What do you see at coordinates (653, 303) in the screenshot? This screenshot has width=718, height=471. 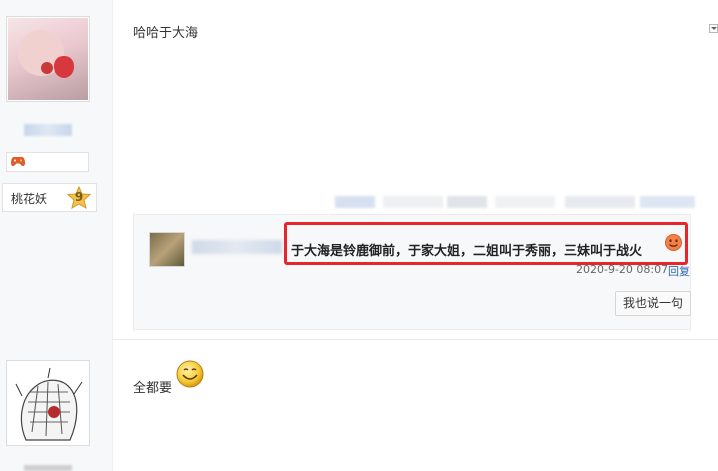 I see `say-something-button: 我也说一句` at bounding box center [653, 303].